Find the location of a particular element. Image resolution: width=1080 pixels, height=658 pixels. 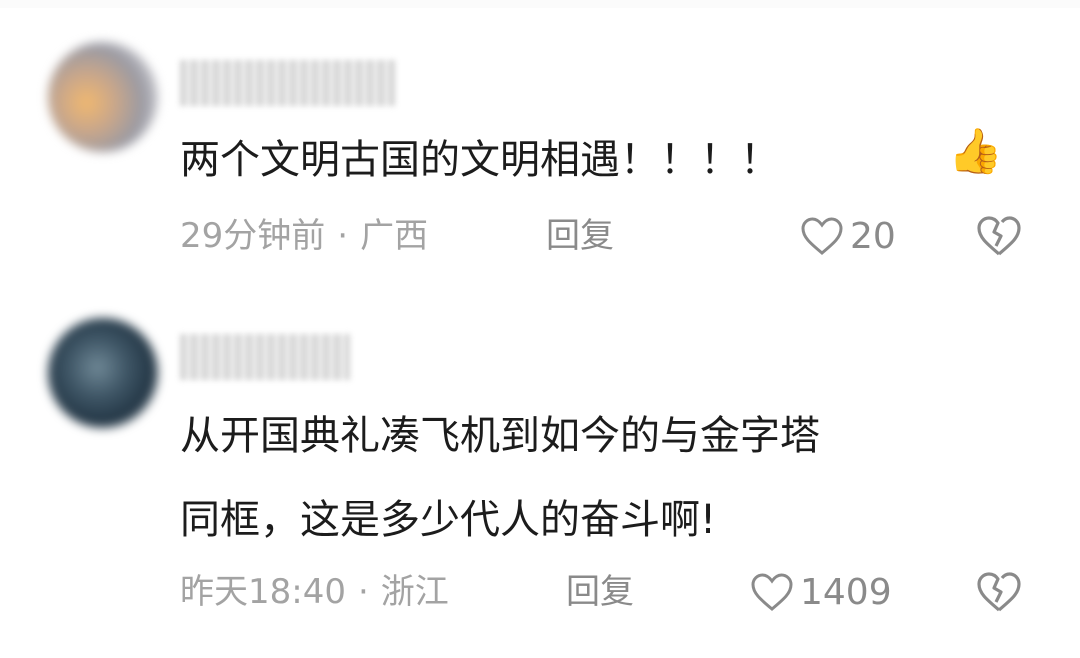

comment-text-line: 两个文明古国的文明相遇！！！！ is located at coordinates (480, 160).